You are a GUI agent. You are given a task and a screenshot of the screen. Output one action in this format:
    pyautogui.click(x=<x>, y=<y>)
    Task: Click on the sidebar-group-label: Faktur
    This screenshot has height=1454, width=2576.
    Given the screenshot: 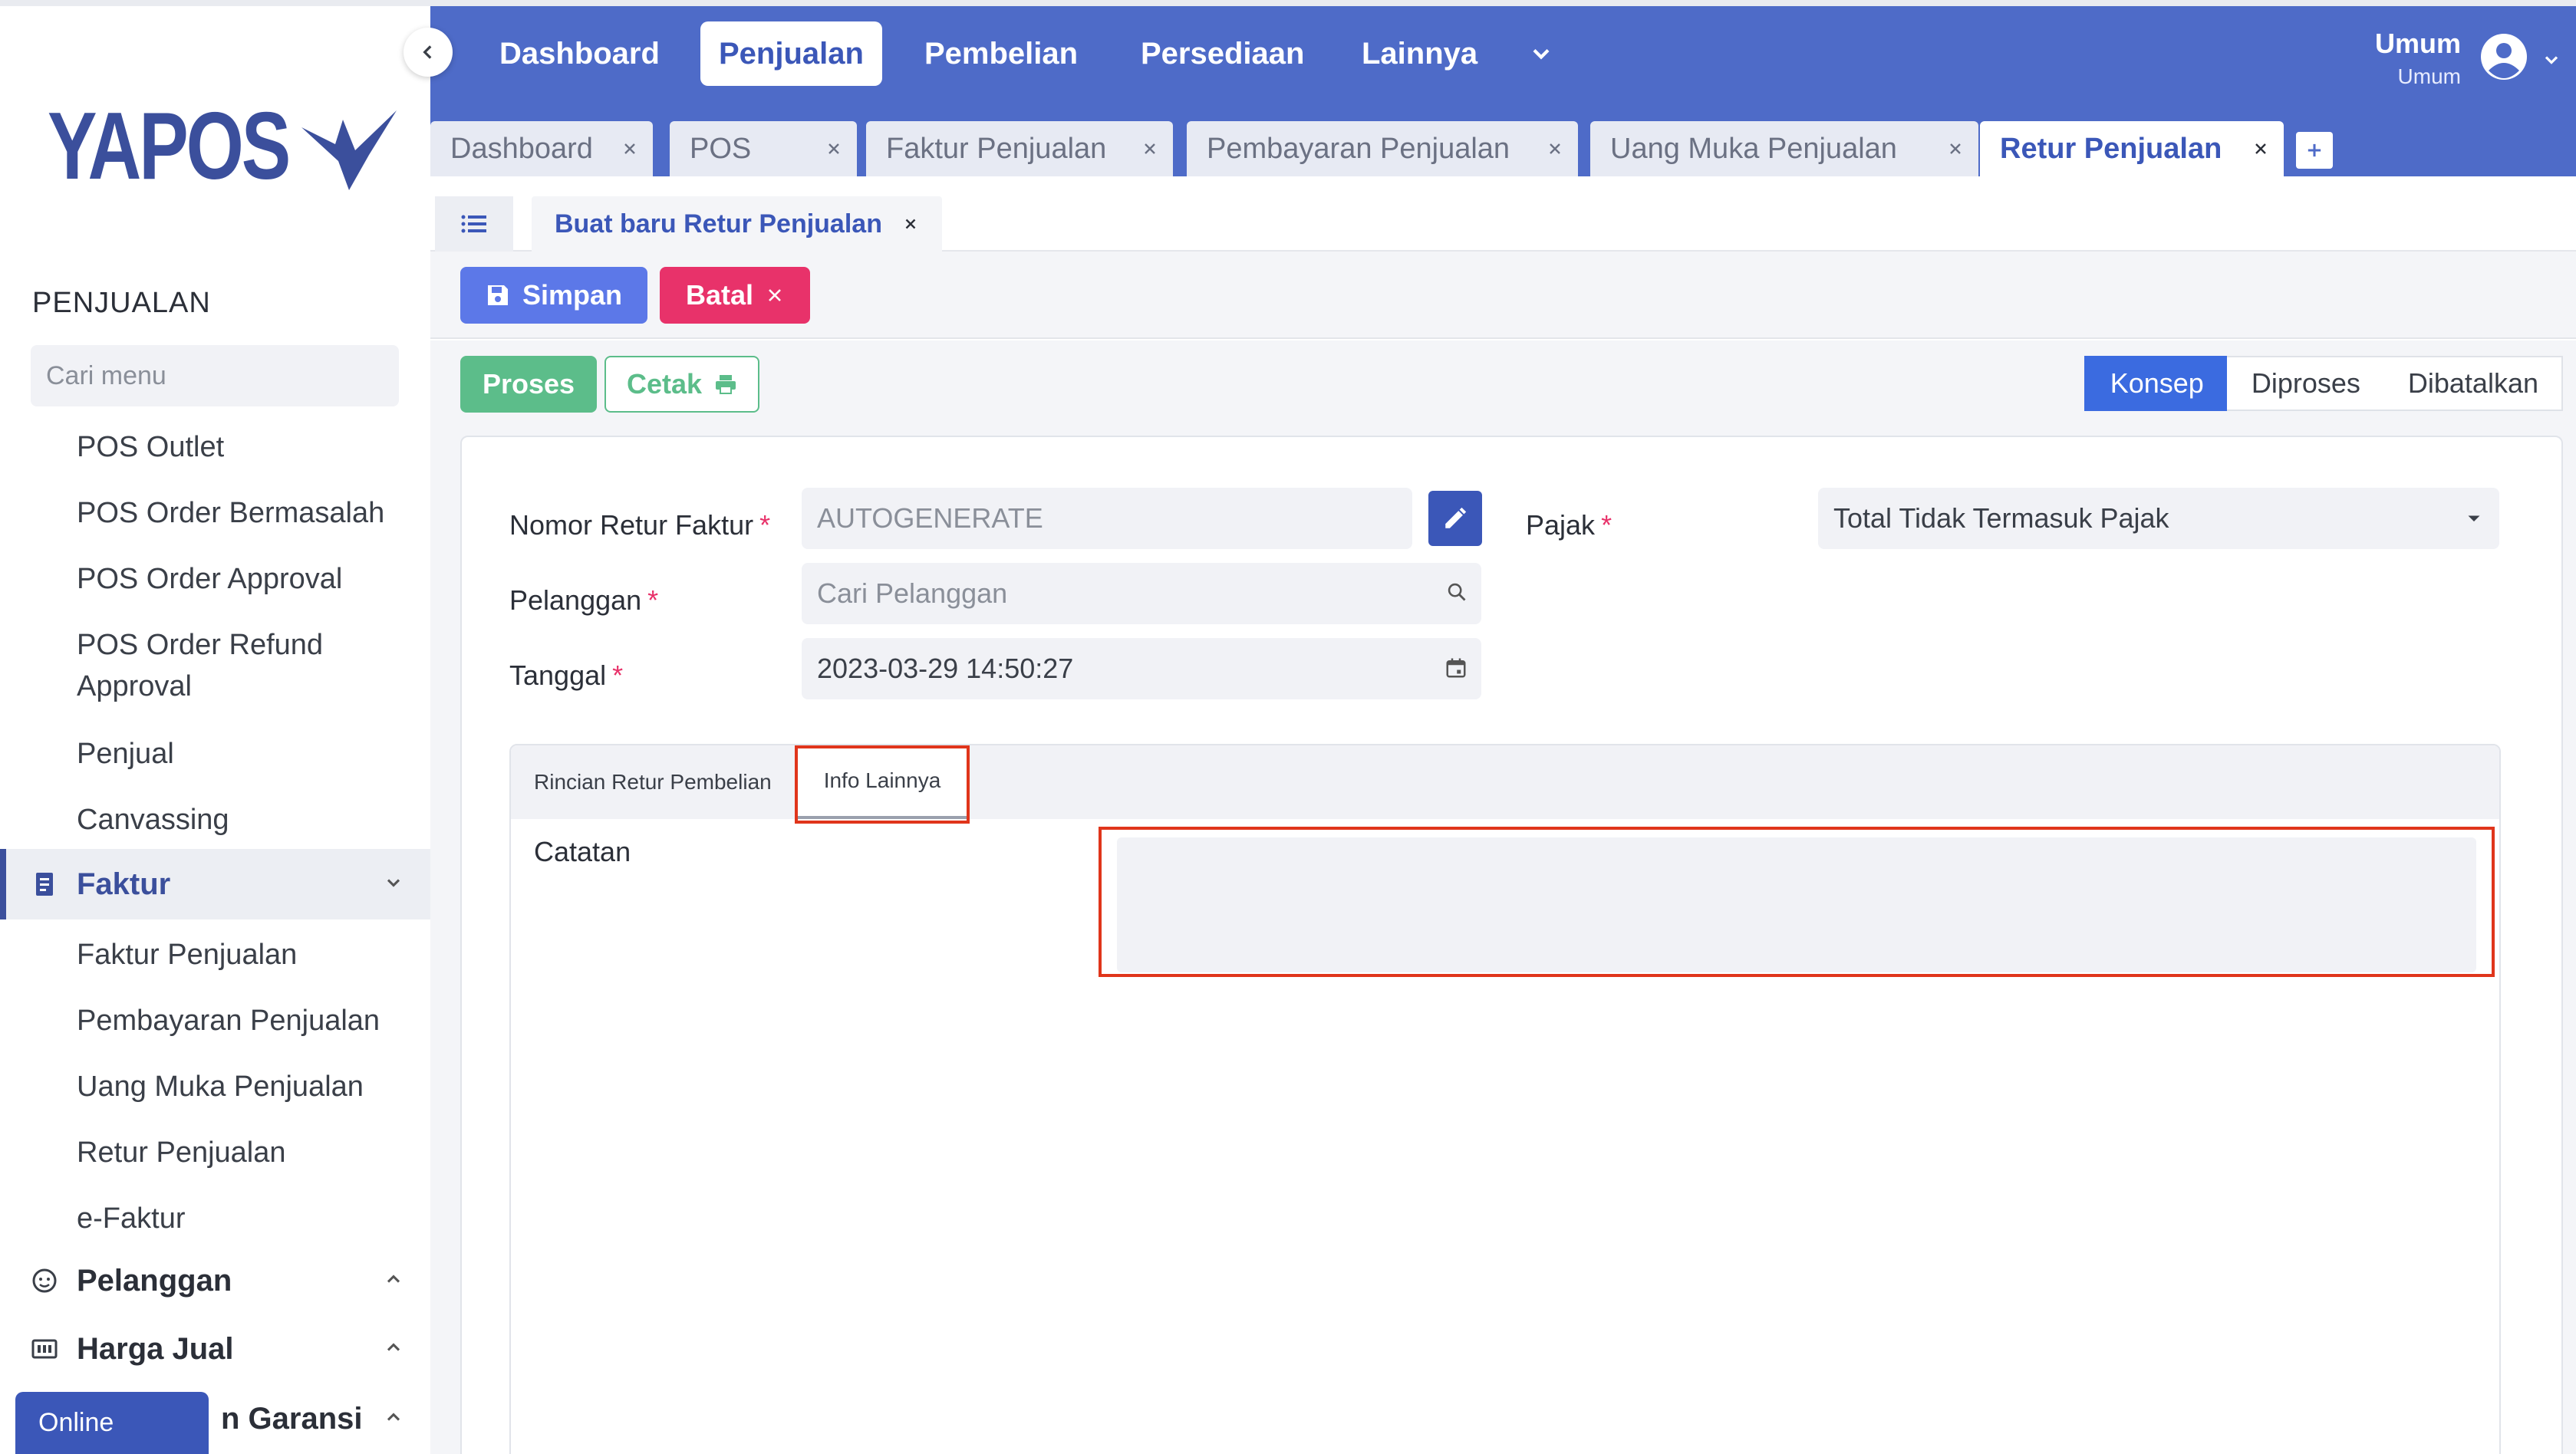 What is the action you would take?
    pyautogui.click(x=124, y=884)
    